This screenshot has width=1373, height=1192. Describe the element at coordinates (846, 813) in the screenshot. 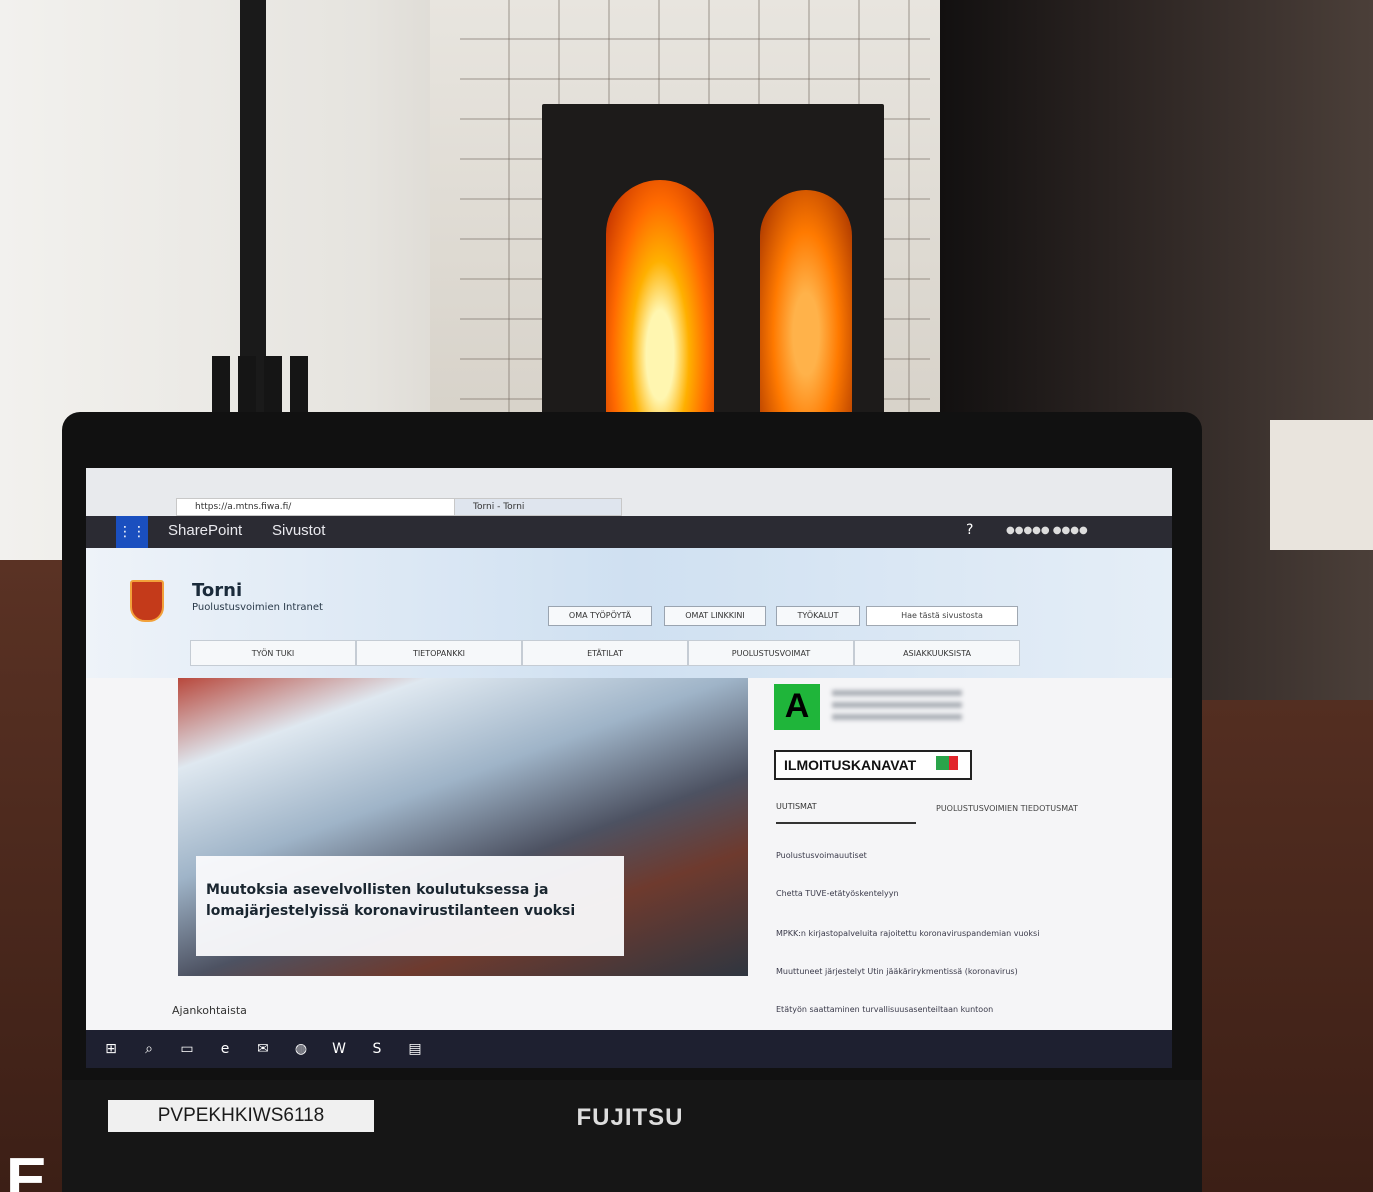

I see `tab-news: UUTISMAT` at that location.